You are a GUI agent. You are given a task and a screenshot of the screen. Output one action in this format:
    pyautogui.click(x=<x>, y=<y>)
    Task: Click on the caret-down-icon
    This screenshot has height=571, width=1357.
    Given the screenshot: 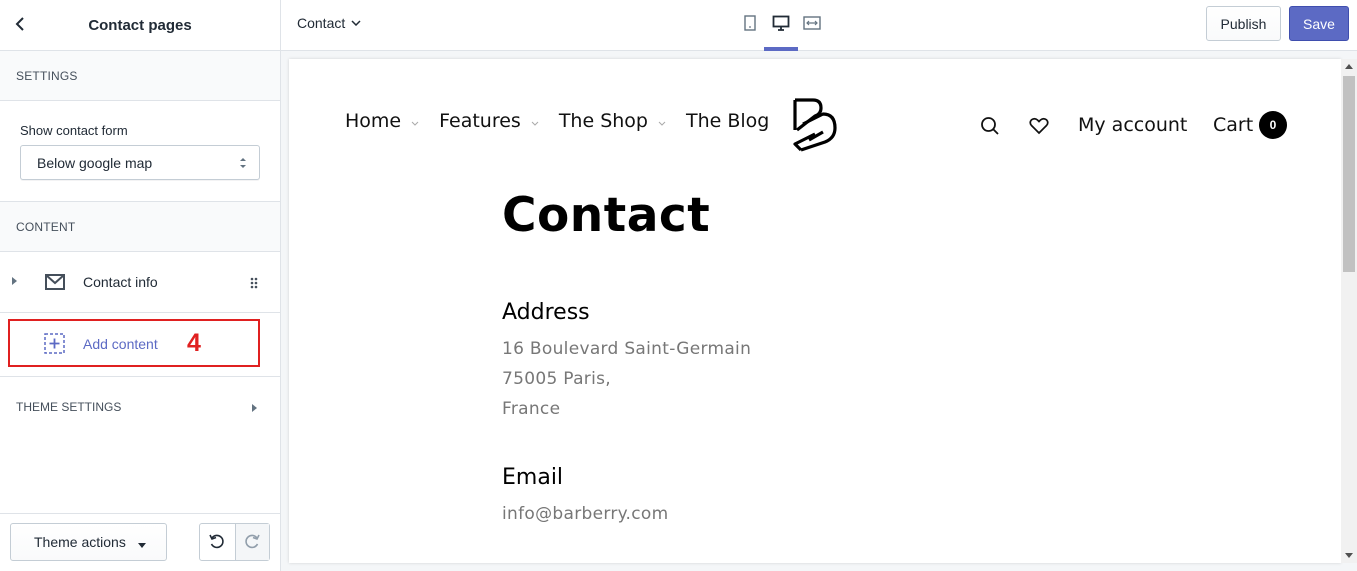 What is the action you would take?
    pyautogui.click(x=142, y=545)
    